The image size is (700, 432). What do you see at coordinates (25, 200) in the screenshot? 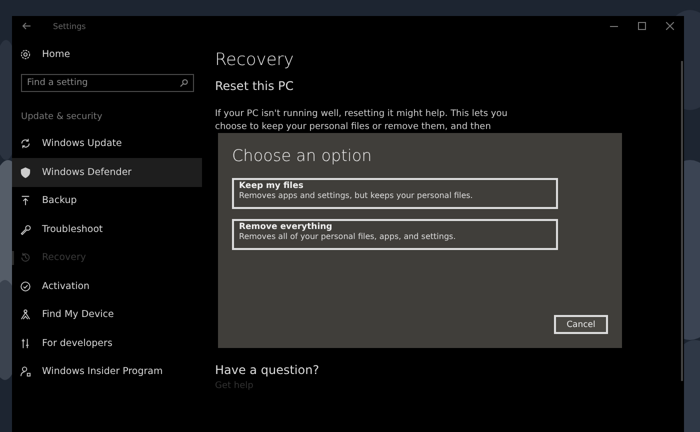
I see `upload-icon` at bounding box center [25, 200].